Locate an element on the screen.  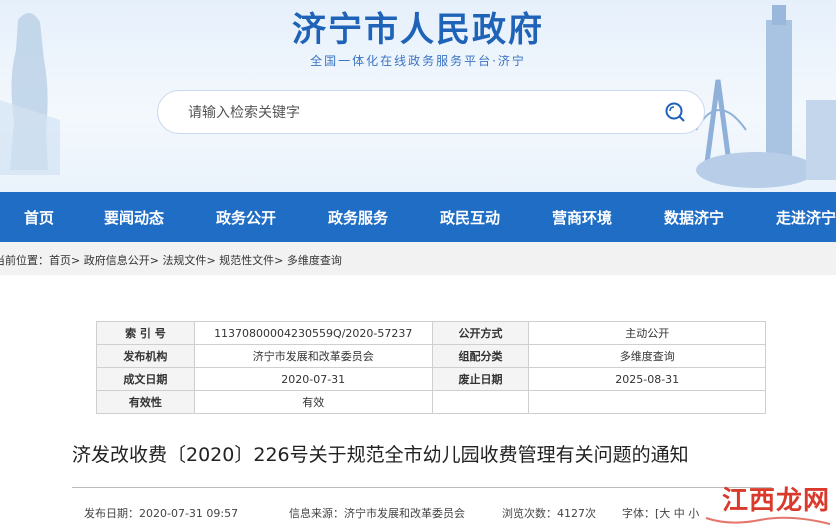
breadcrumb-normative: 规范性文件 is located at coordinates (246, 260).